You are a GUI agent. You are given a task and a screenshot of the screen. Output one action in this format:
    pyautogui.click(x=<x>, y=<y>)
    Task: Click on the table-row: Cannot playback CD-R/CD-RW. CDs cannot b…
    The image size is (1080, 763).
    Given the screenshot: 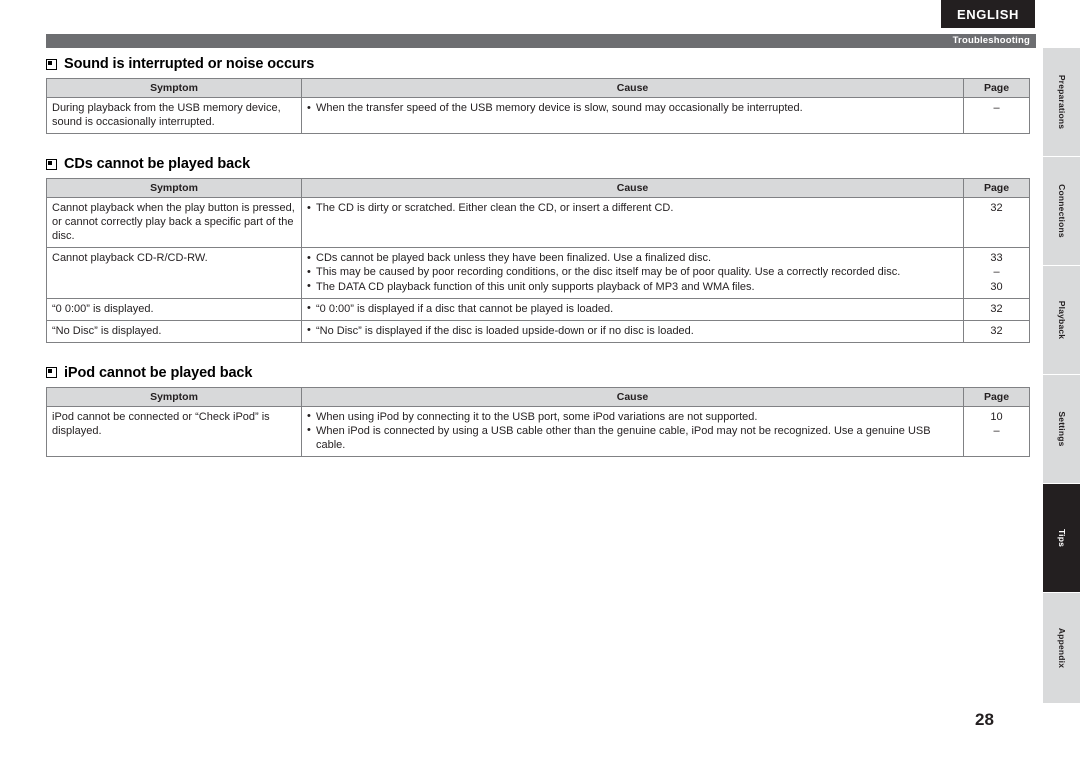 What is the action you would take?
    pyautogui.click(x=538, y=273)
    